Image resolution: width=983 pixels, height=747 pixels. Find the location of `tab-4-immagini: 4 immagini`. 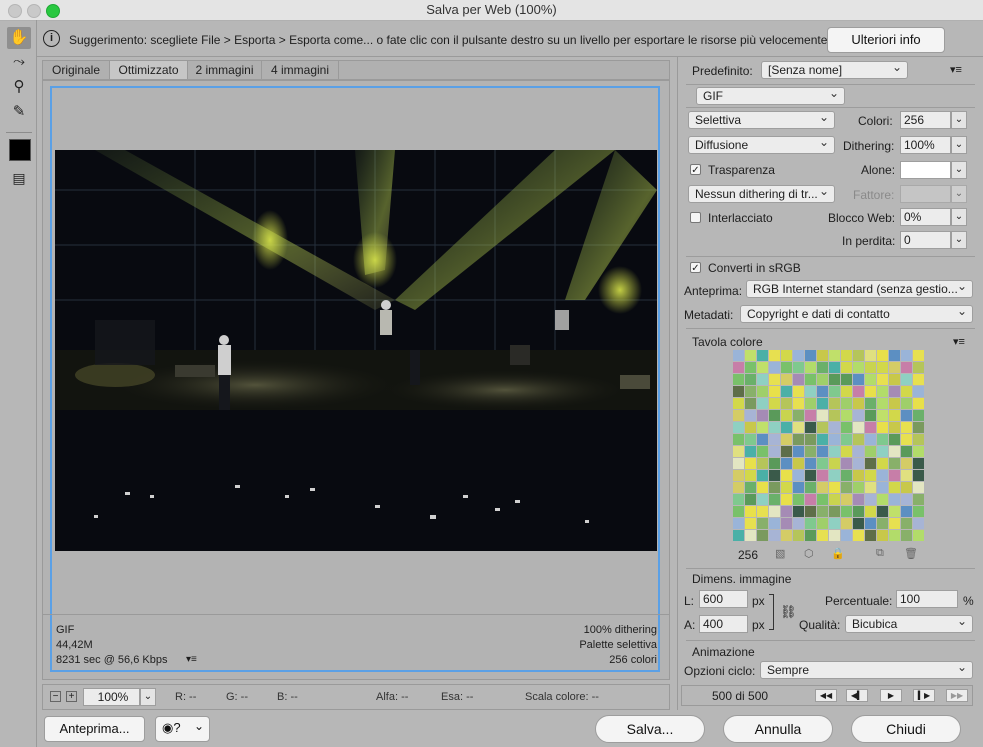

tab-4-immagini: 4 immagini is located at coordinates (300, 70).